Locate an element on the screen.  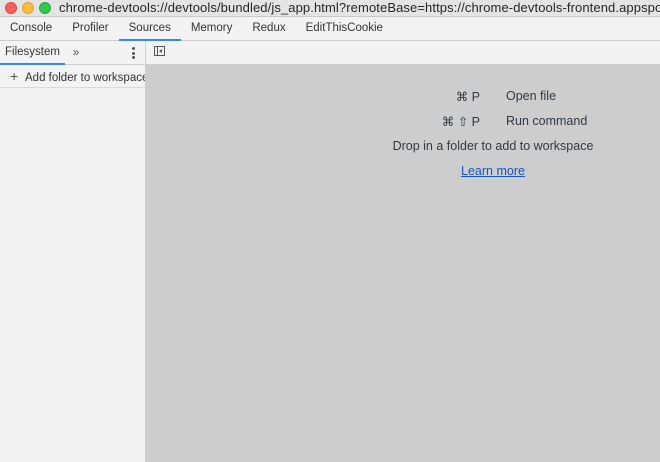
maximize-window-button is located at coordinates (45, 8).